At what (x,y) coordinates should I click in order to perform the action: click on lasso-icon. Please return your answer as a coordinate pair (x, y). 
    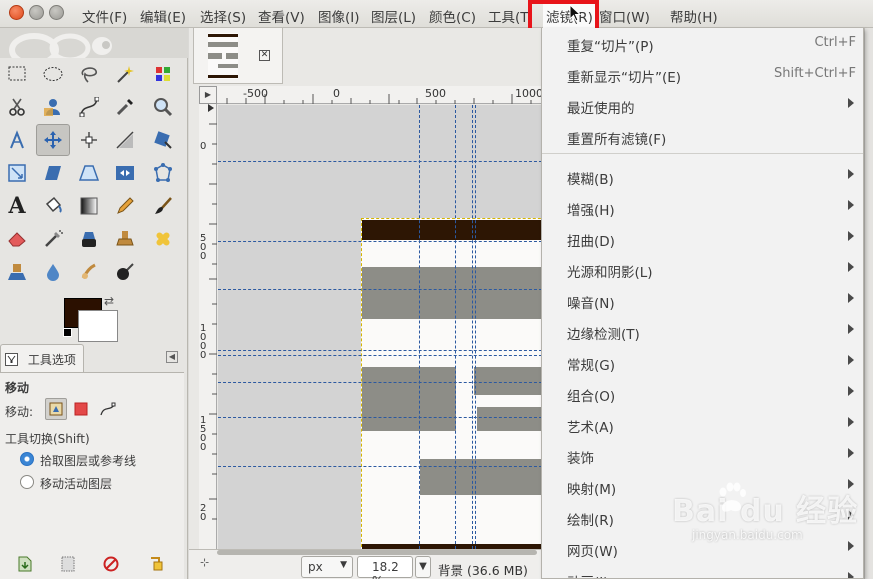
    Looking at the image, I should click on (89, 74).